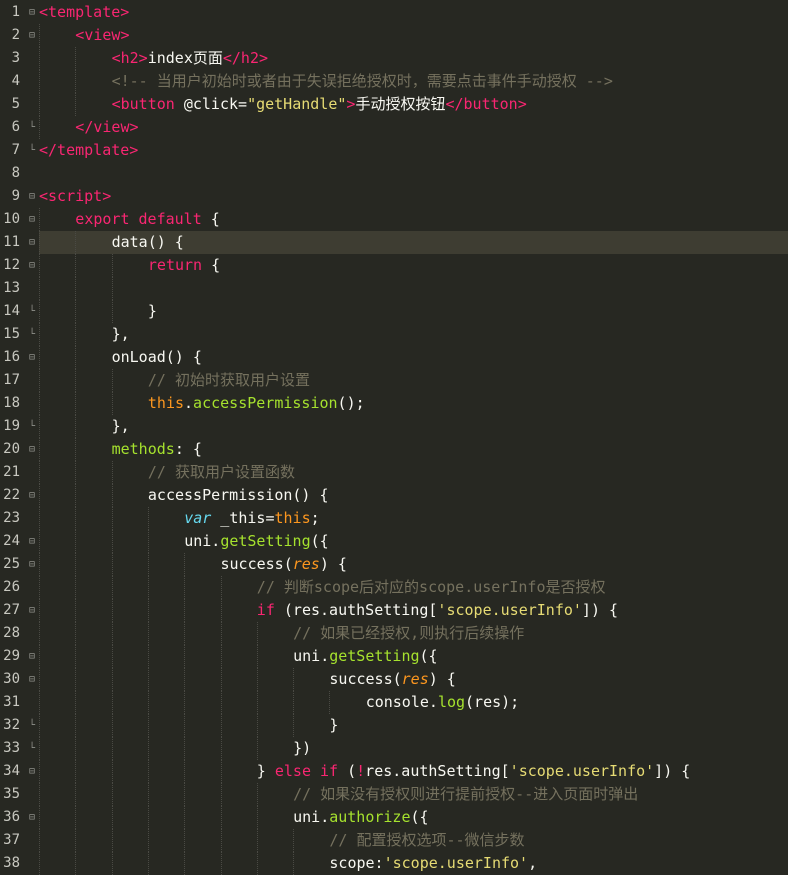  I want to click on code-line: 15 └},, so click(394, 334).